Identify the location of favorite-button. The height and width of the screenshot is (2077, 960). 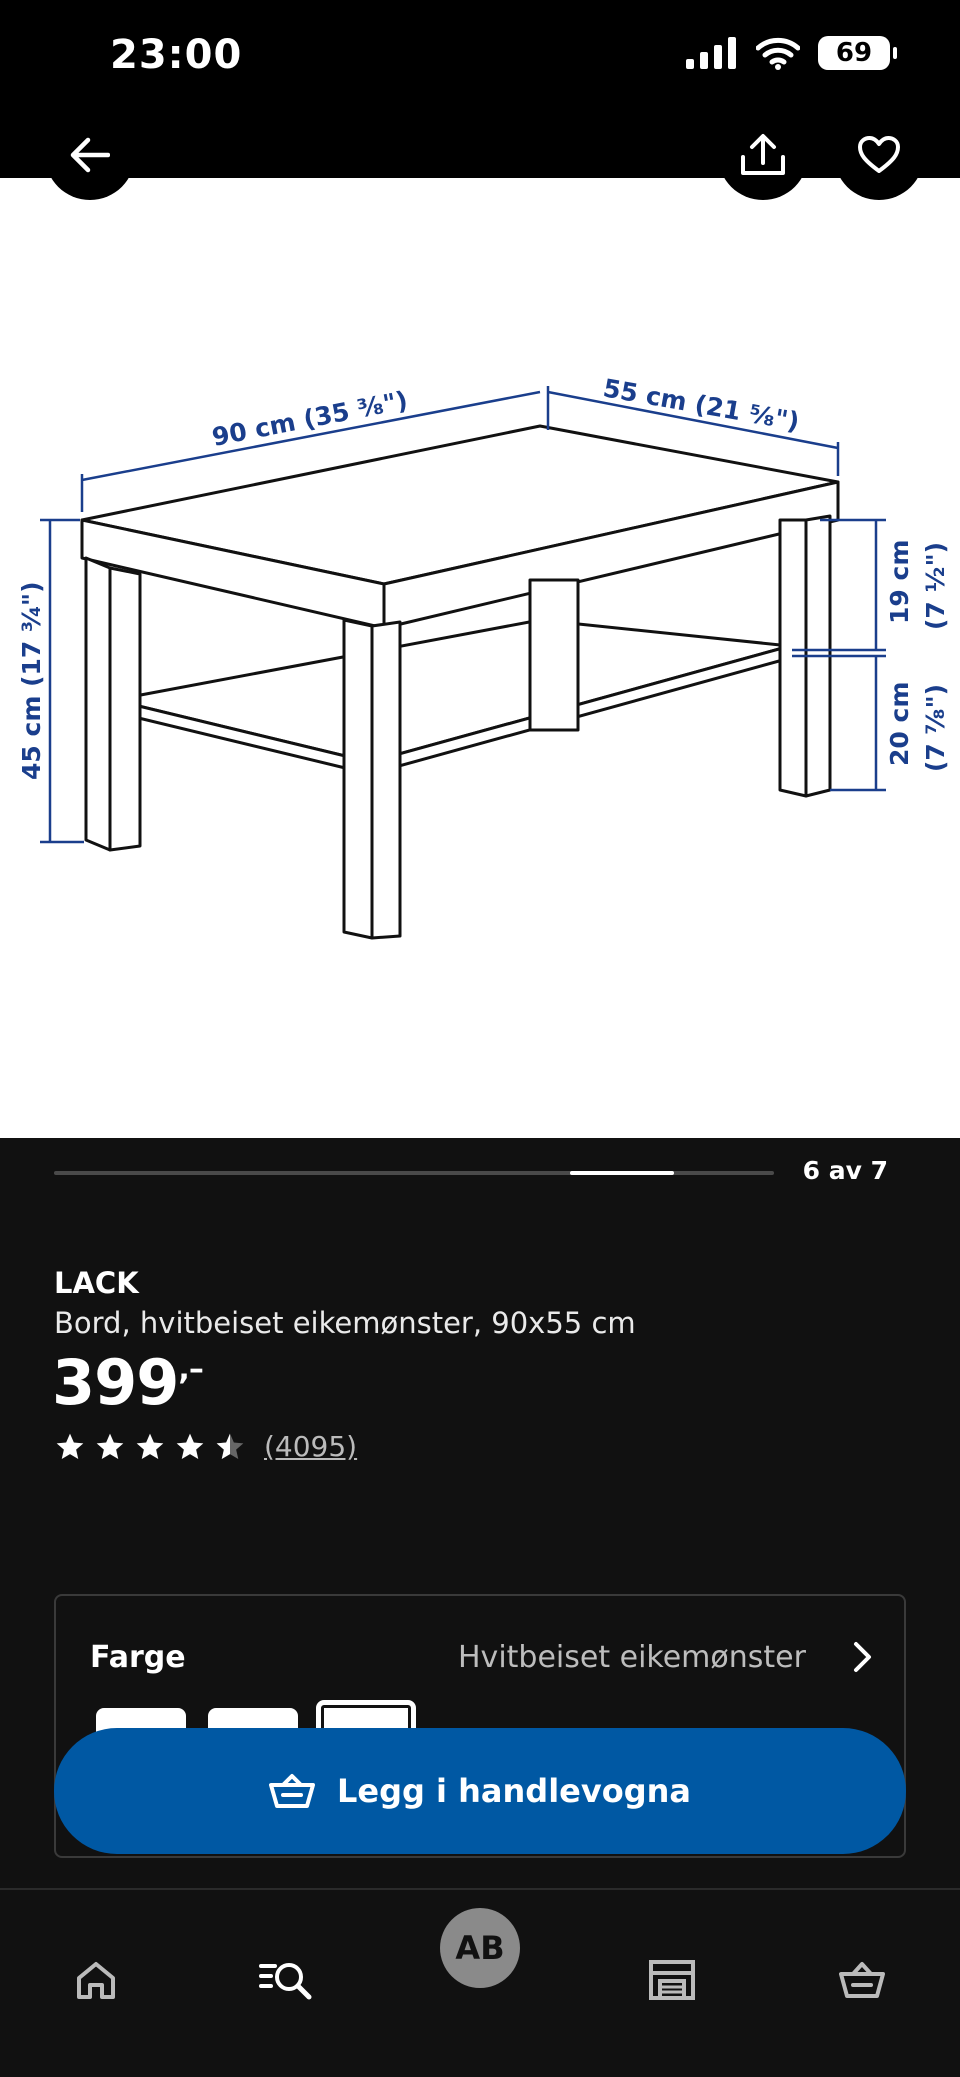
(879, 155).